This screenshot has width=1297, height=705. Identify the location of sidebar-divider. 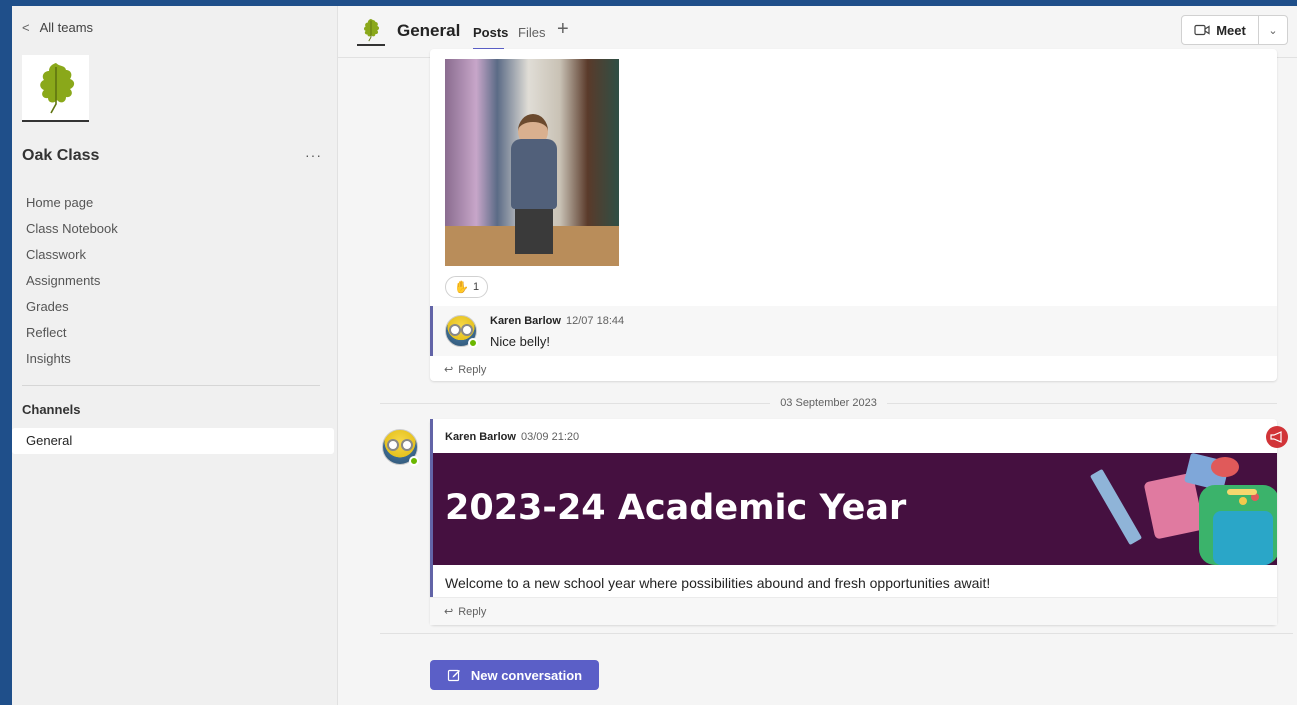
(171, 385).